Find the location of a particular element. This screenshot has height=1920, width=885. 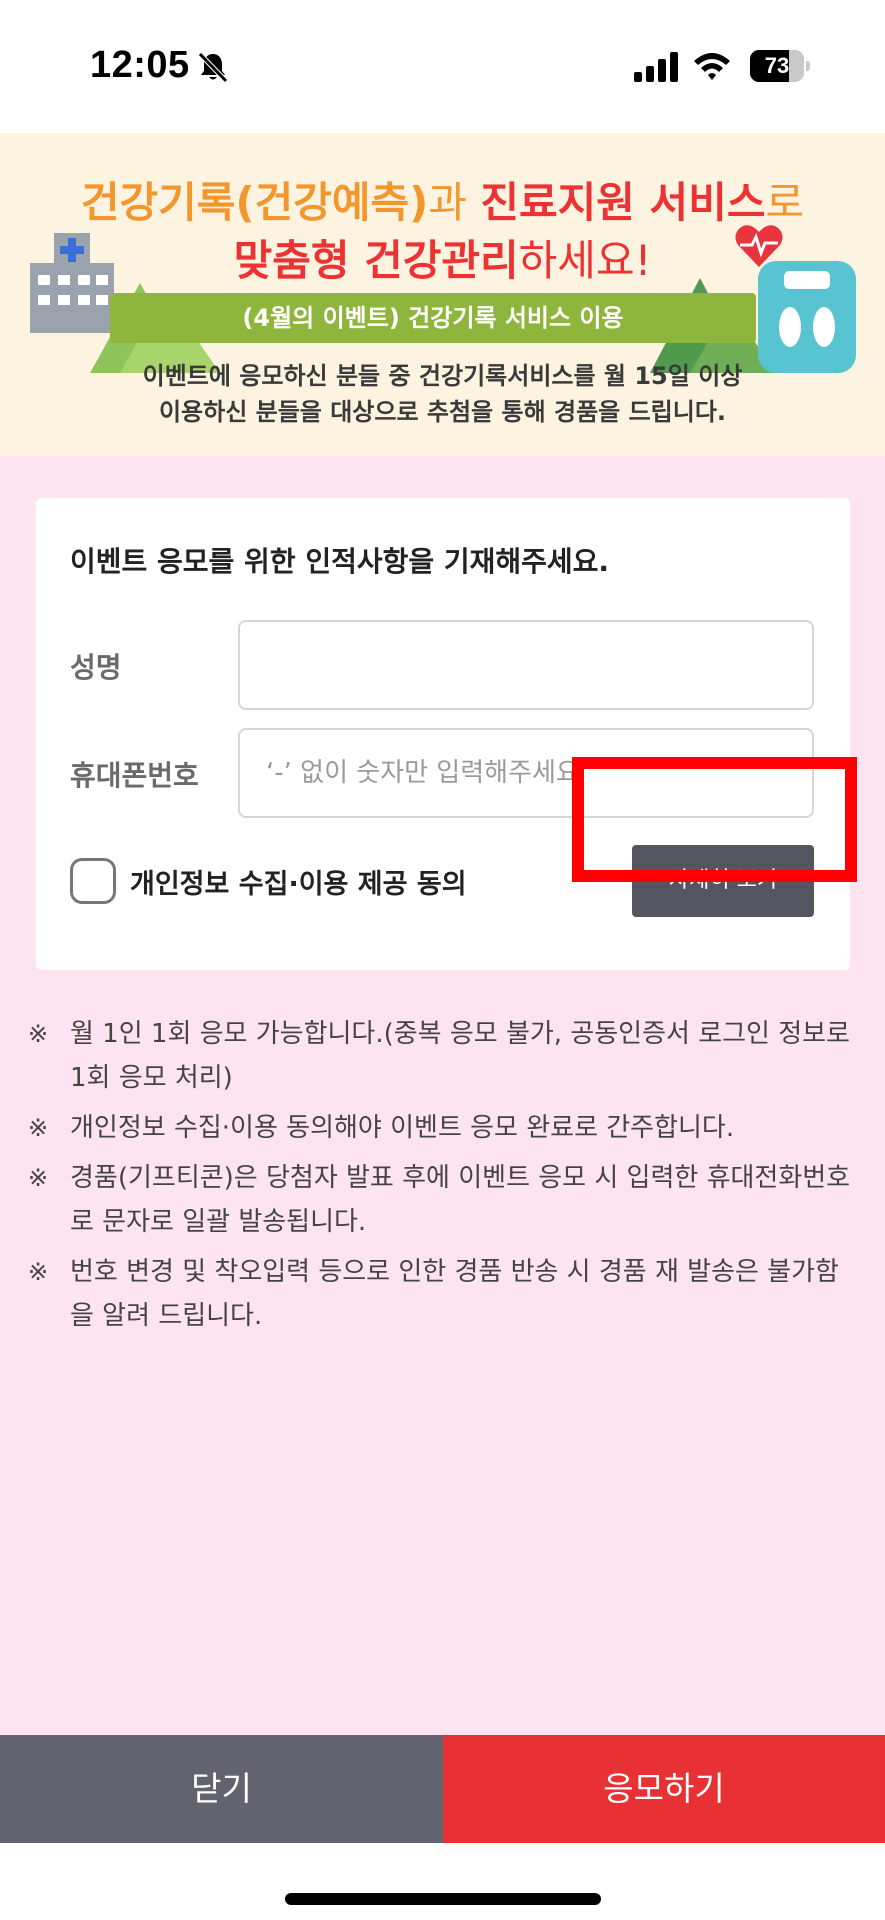

home-indicator-area is located at coordinates (442, 1881).